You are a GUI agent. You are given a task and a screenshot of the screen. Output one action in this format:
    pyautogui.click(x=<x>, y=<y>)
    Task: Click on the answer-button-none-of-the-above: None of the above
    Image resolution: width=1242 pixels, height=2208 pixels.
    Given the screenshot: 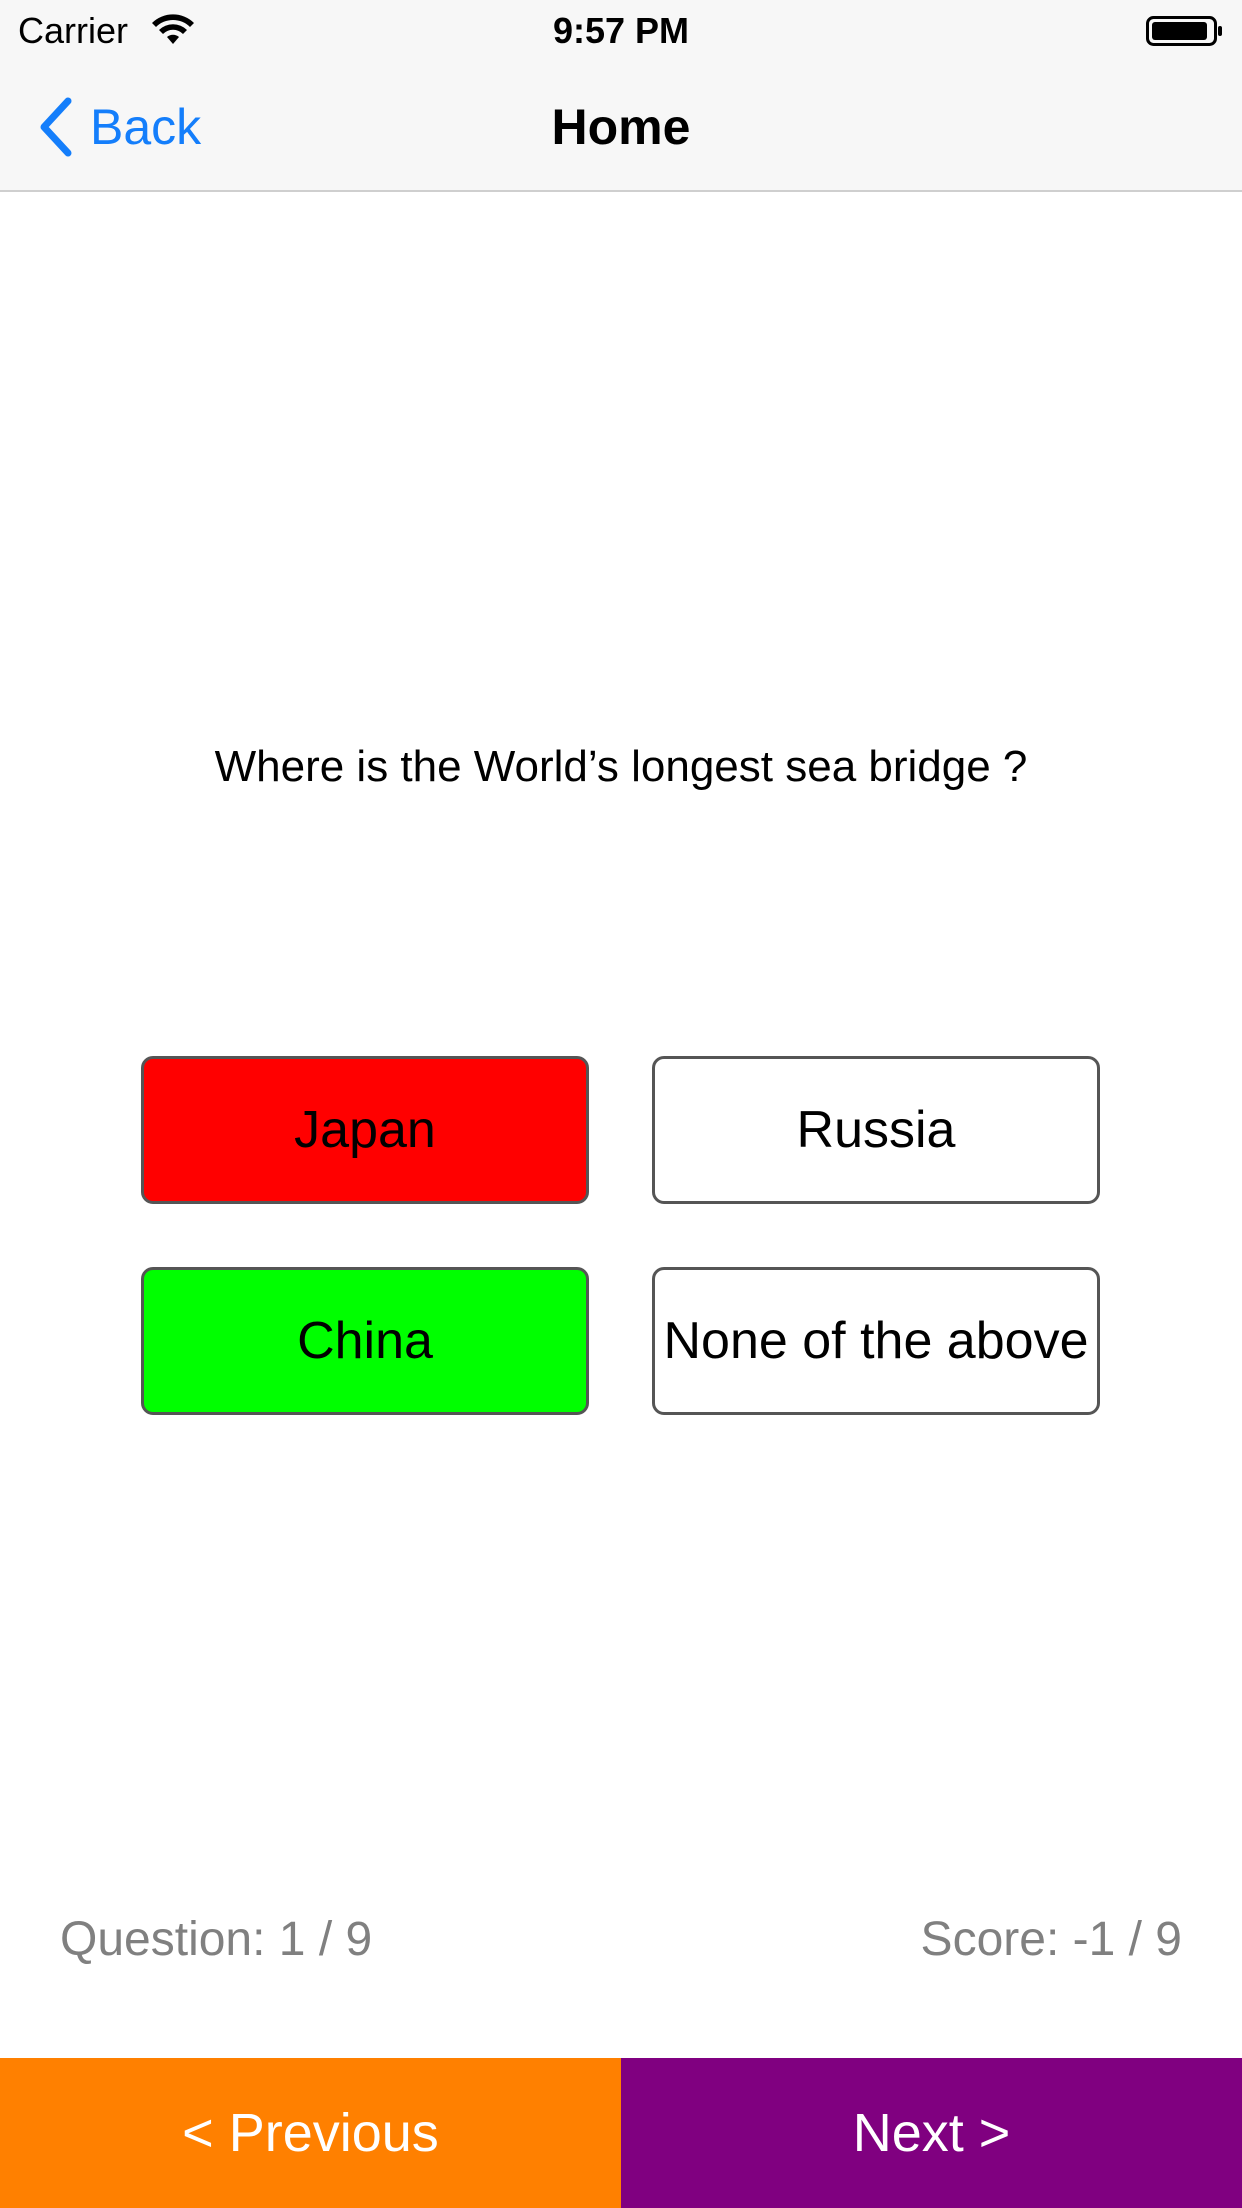 What is the action you would take?
    pyautogui.click(x=876, y=1341)
    